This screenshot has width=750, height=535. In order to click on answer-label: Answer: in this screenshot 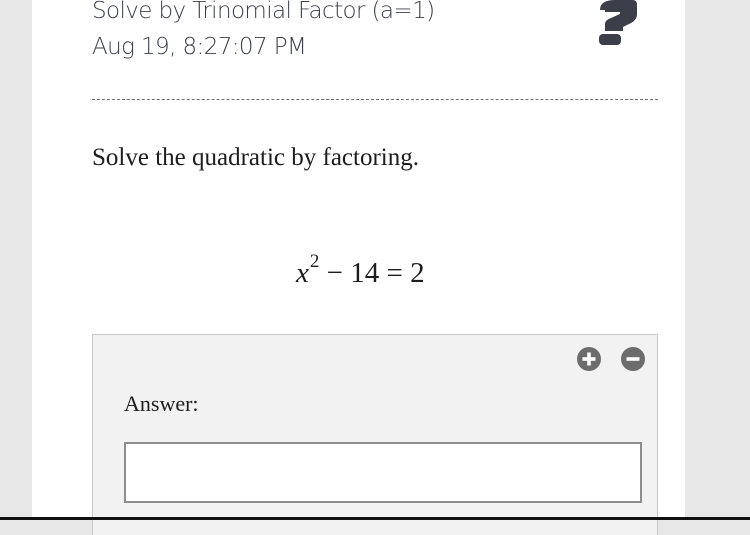, I will do `click(161, 403)`.